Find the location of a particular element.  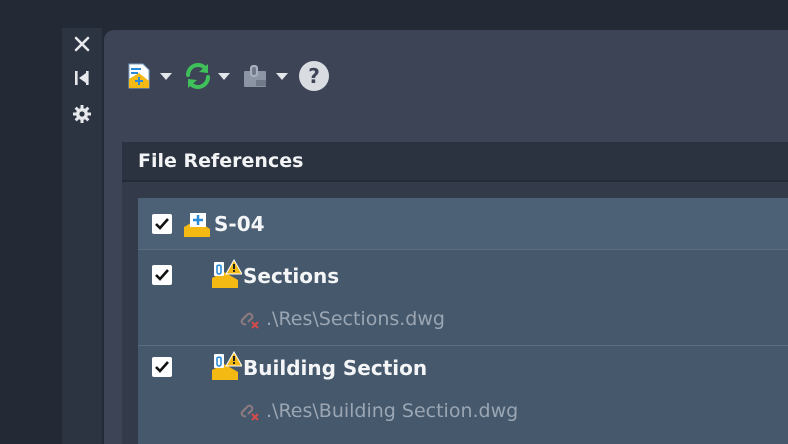

help-glyph: ? is located at coordinates (314, 76).